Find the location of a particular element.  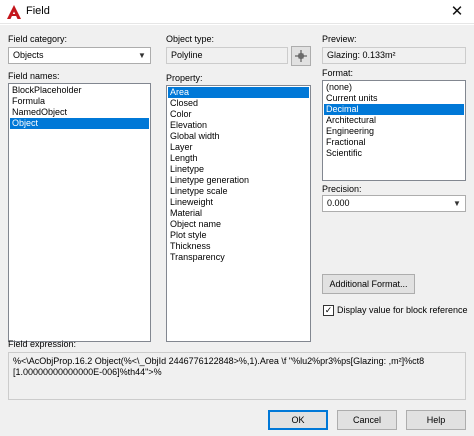

field-category-dropdown: Objects ▼ is located at coordinates (79, 55).